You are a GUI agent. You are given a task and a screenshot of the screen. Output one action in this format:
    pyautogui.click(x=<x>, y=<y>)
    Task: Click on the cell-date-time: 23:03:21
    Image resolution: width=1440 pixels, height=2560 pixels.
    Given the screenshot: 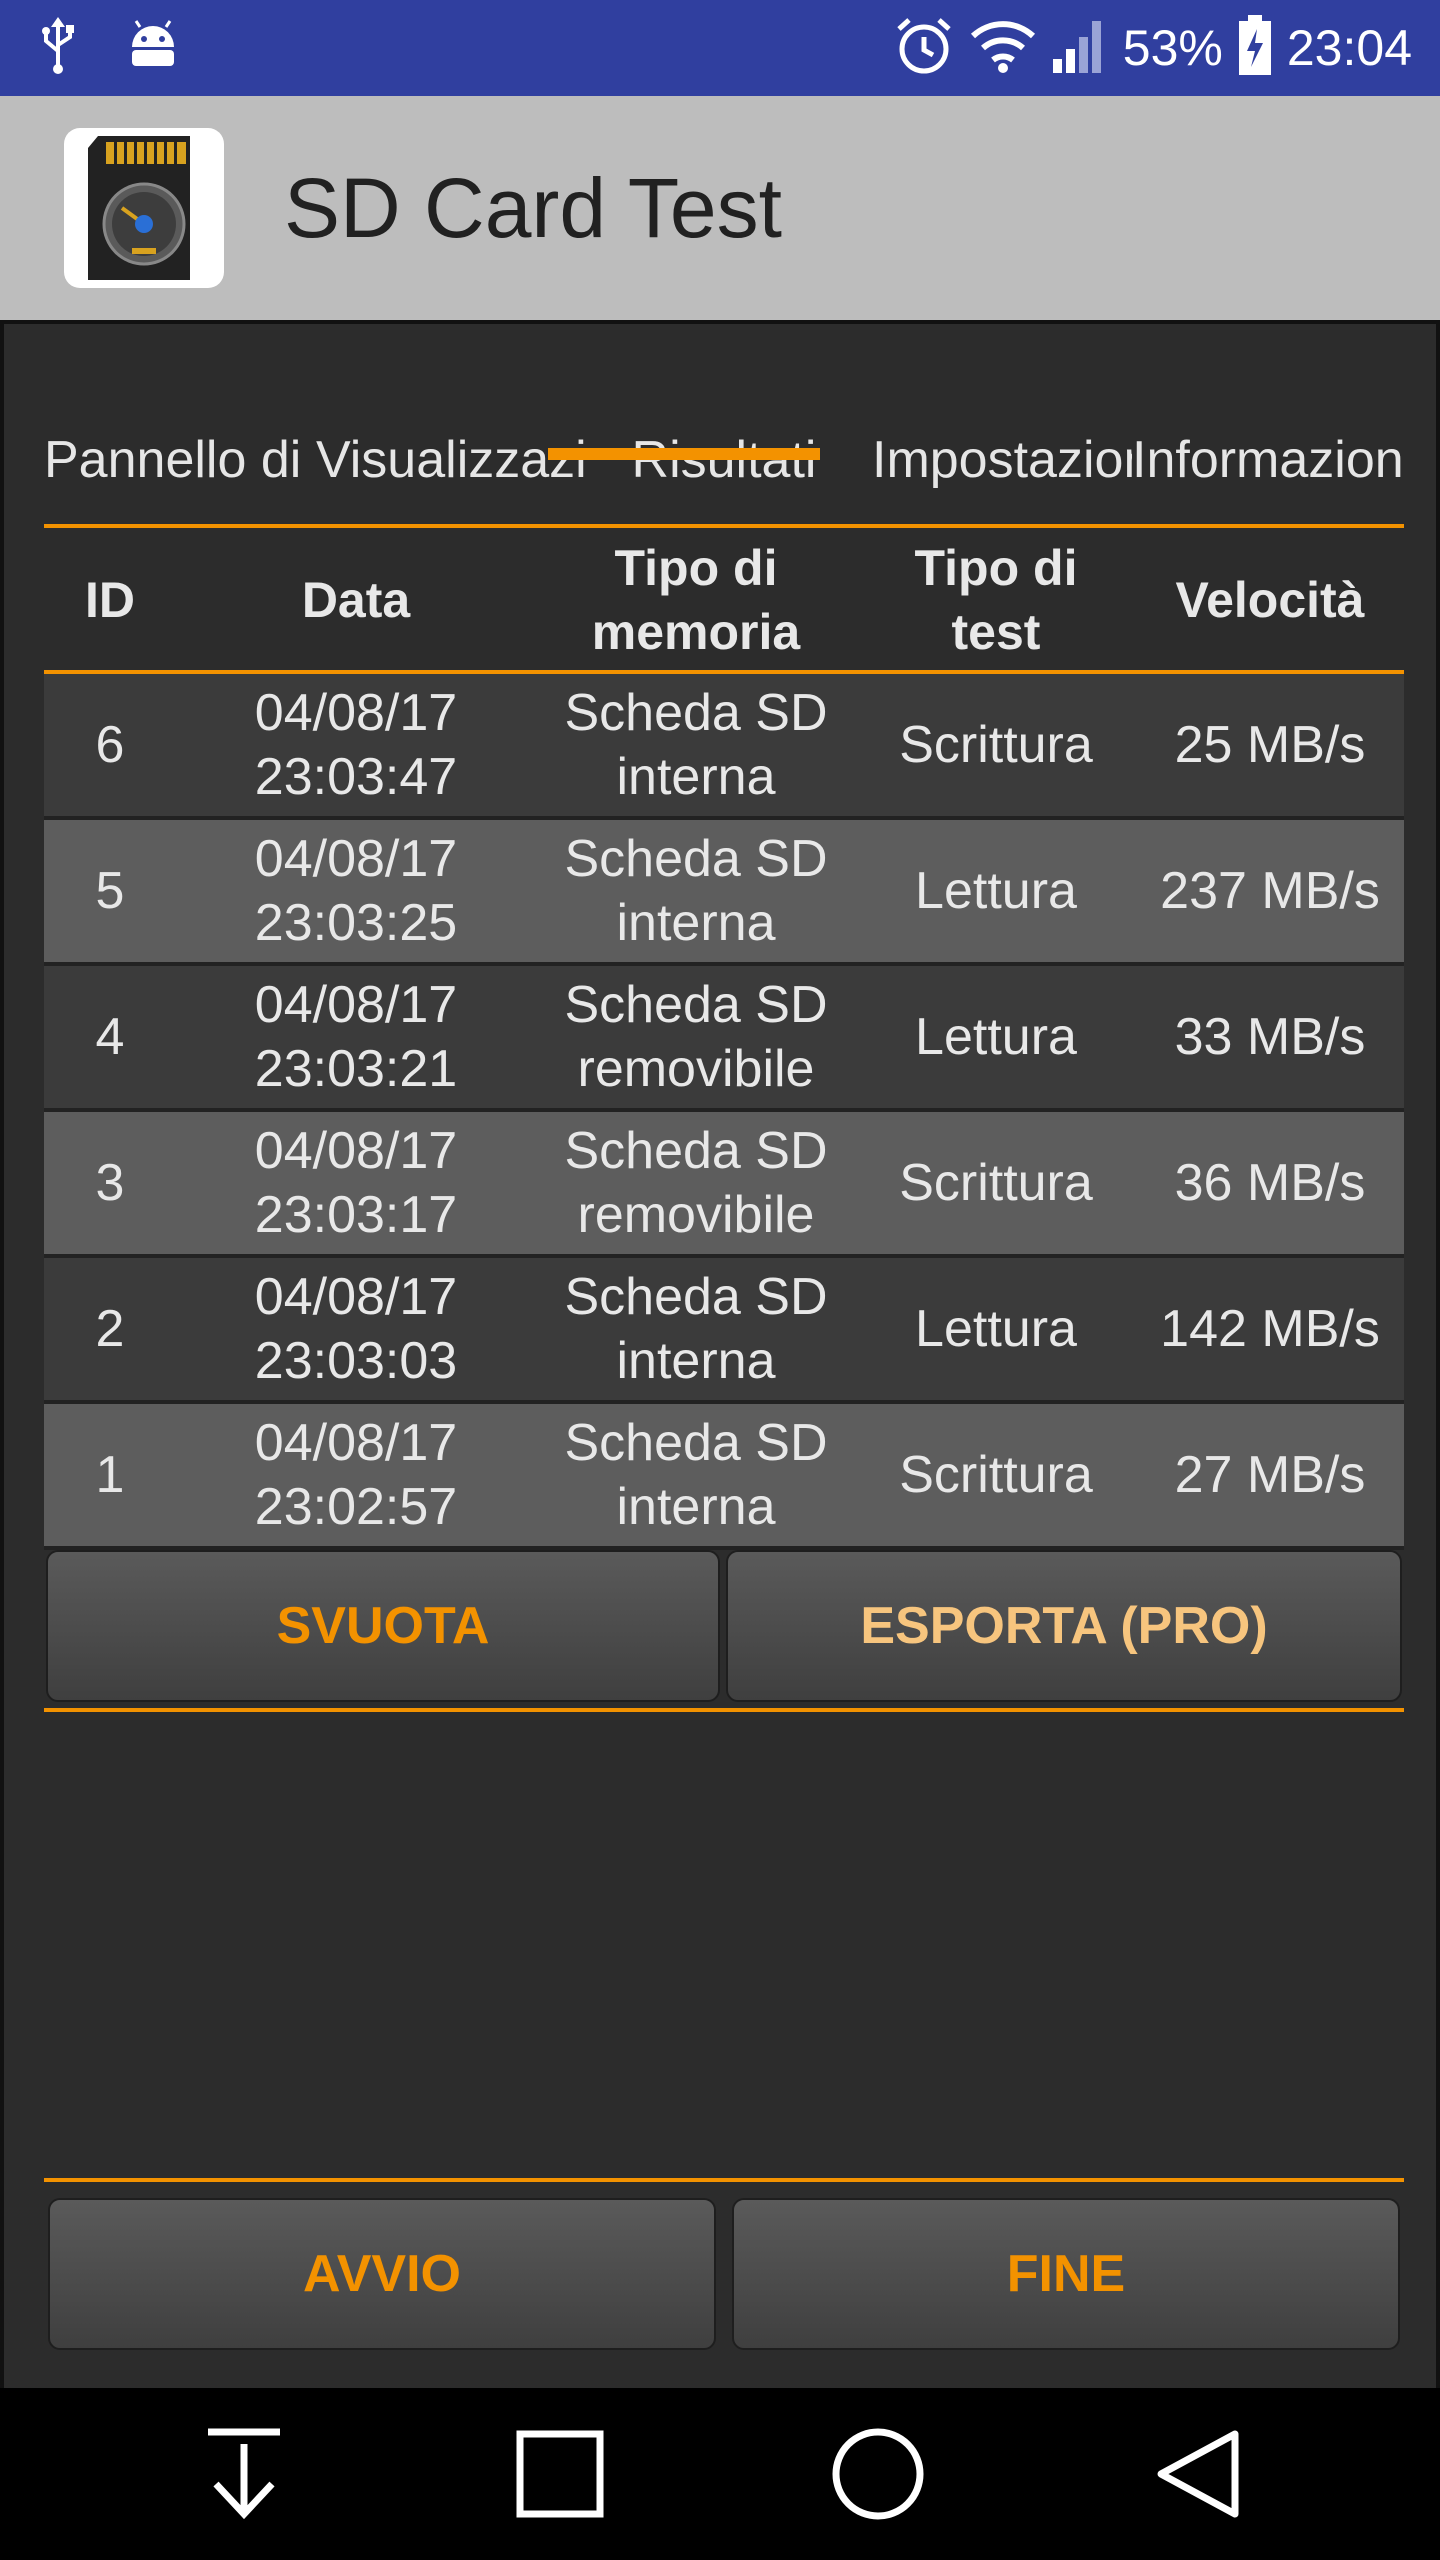 What is the action you would take?
    pyautogui.click(x=356, y=1069)
    